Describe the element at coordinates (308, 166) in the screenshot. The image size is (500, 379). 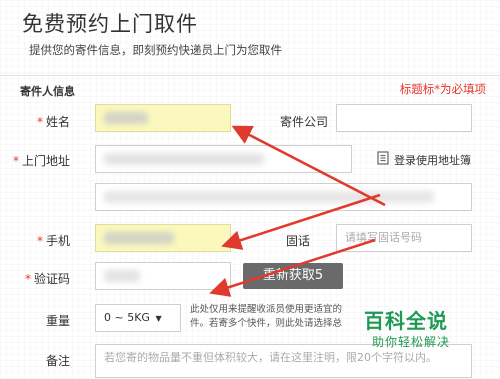
I see `arrow-to-name` at that location.